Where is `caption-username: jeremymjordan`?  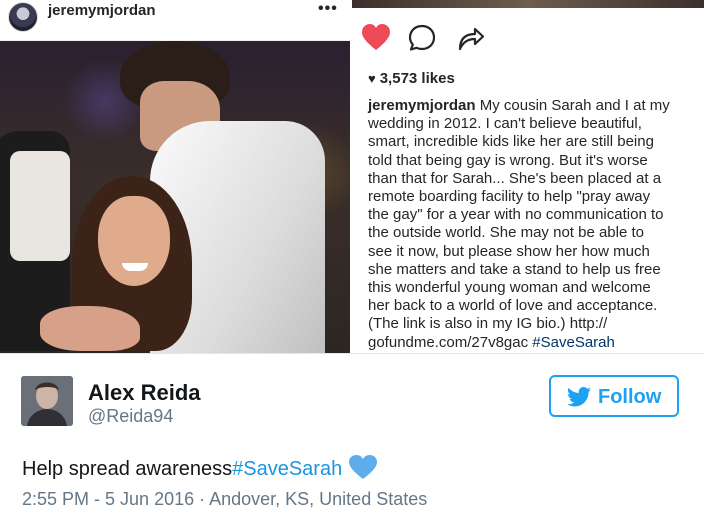
caption-username: jeremymjordan is located at coordinates (422, 105).